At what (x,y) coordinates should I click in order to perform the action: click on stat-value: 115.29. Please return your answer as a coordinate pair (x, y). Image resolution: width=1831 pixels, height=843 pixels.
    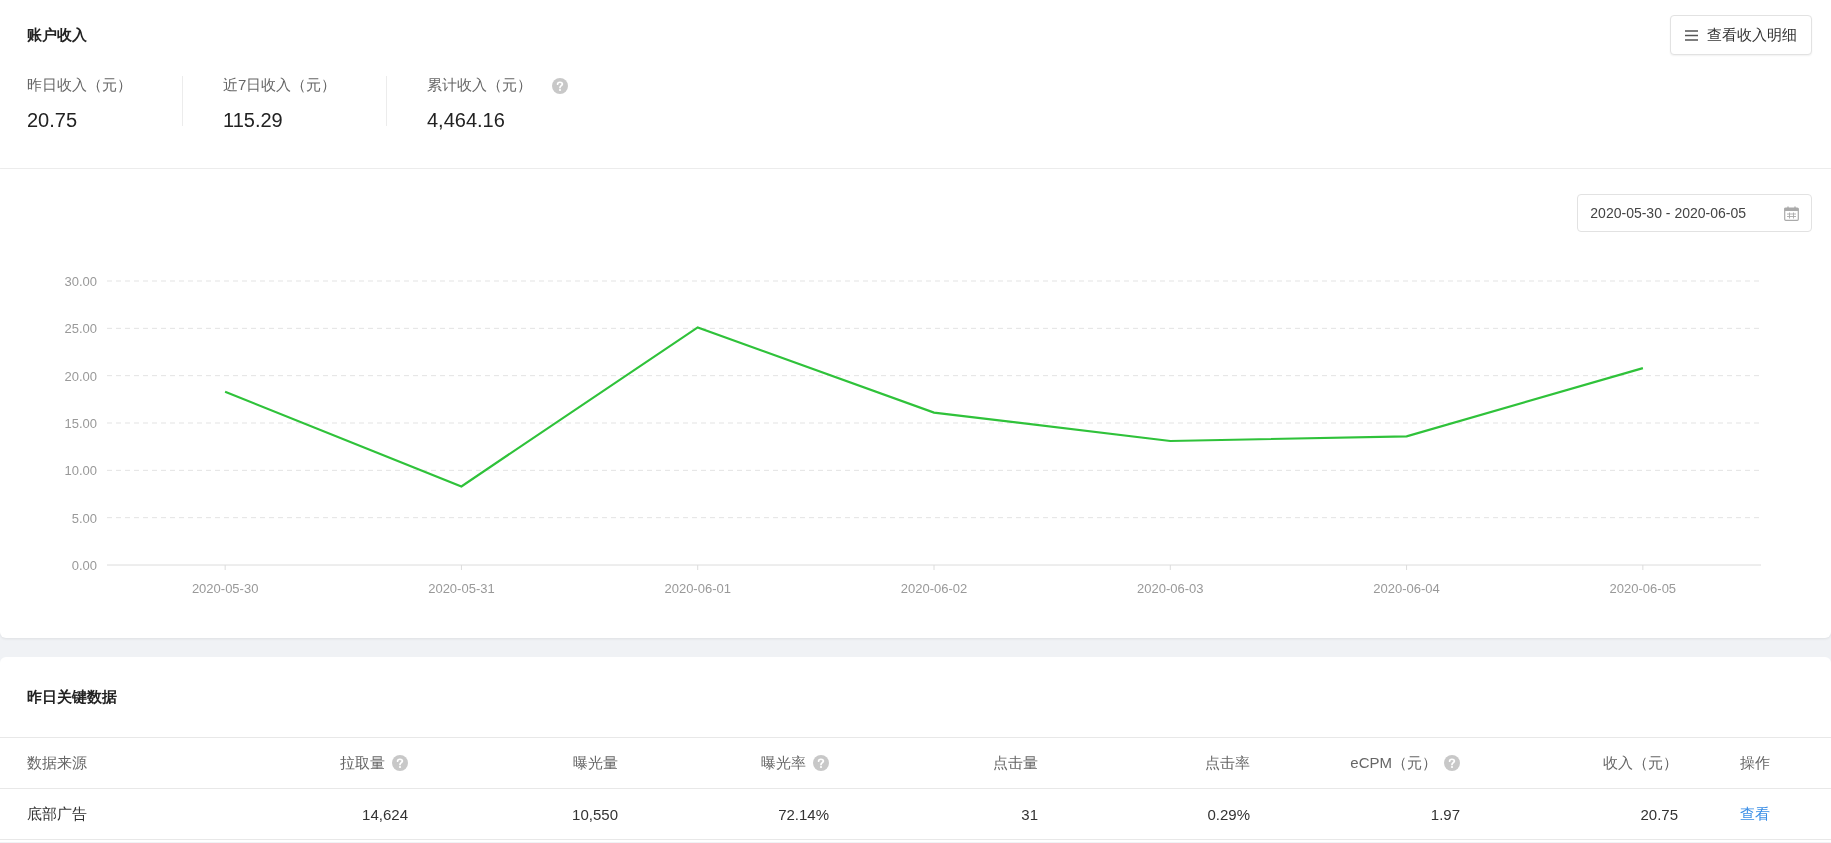
    Looking at the image, I should click on (253, 120).